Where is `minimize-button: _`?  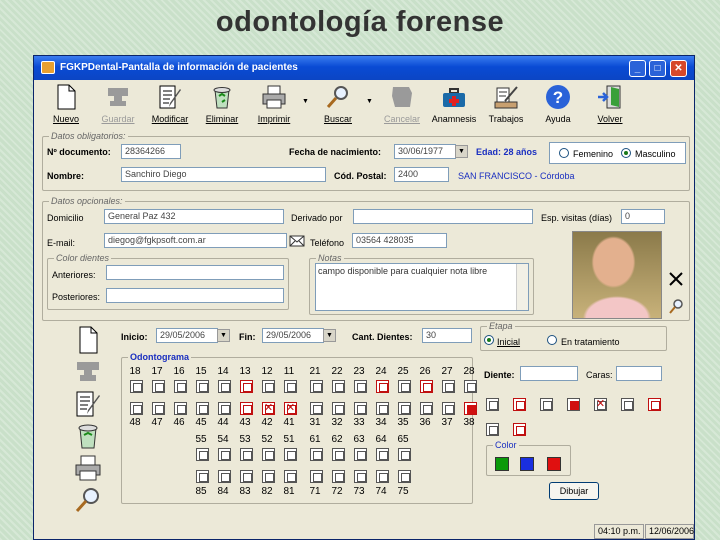 minimize-button: _ is located at coordinates (637, 68).